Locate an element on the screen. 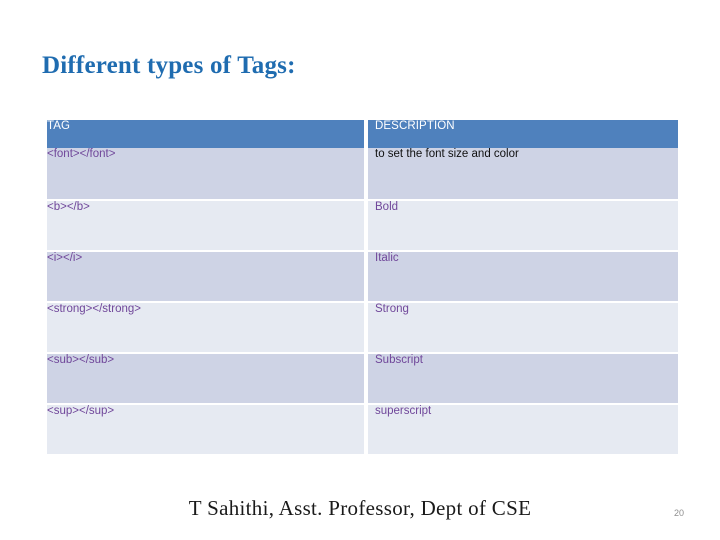 Image resolution: width=720 pixels, height=540 pixels. cell-tag: <sup></sup> is located at coordinates (205, 428).